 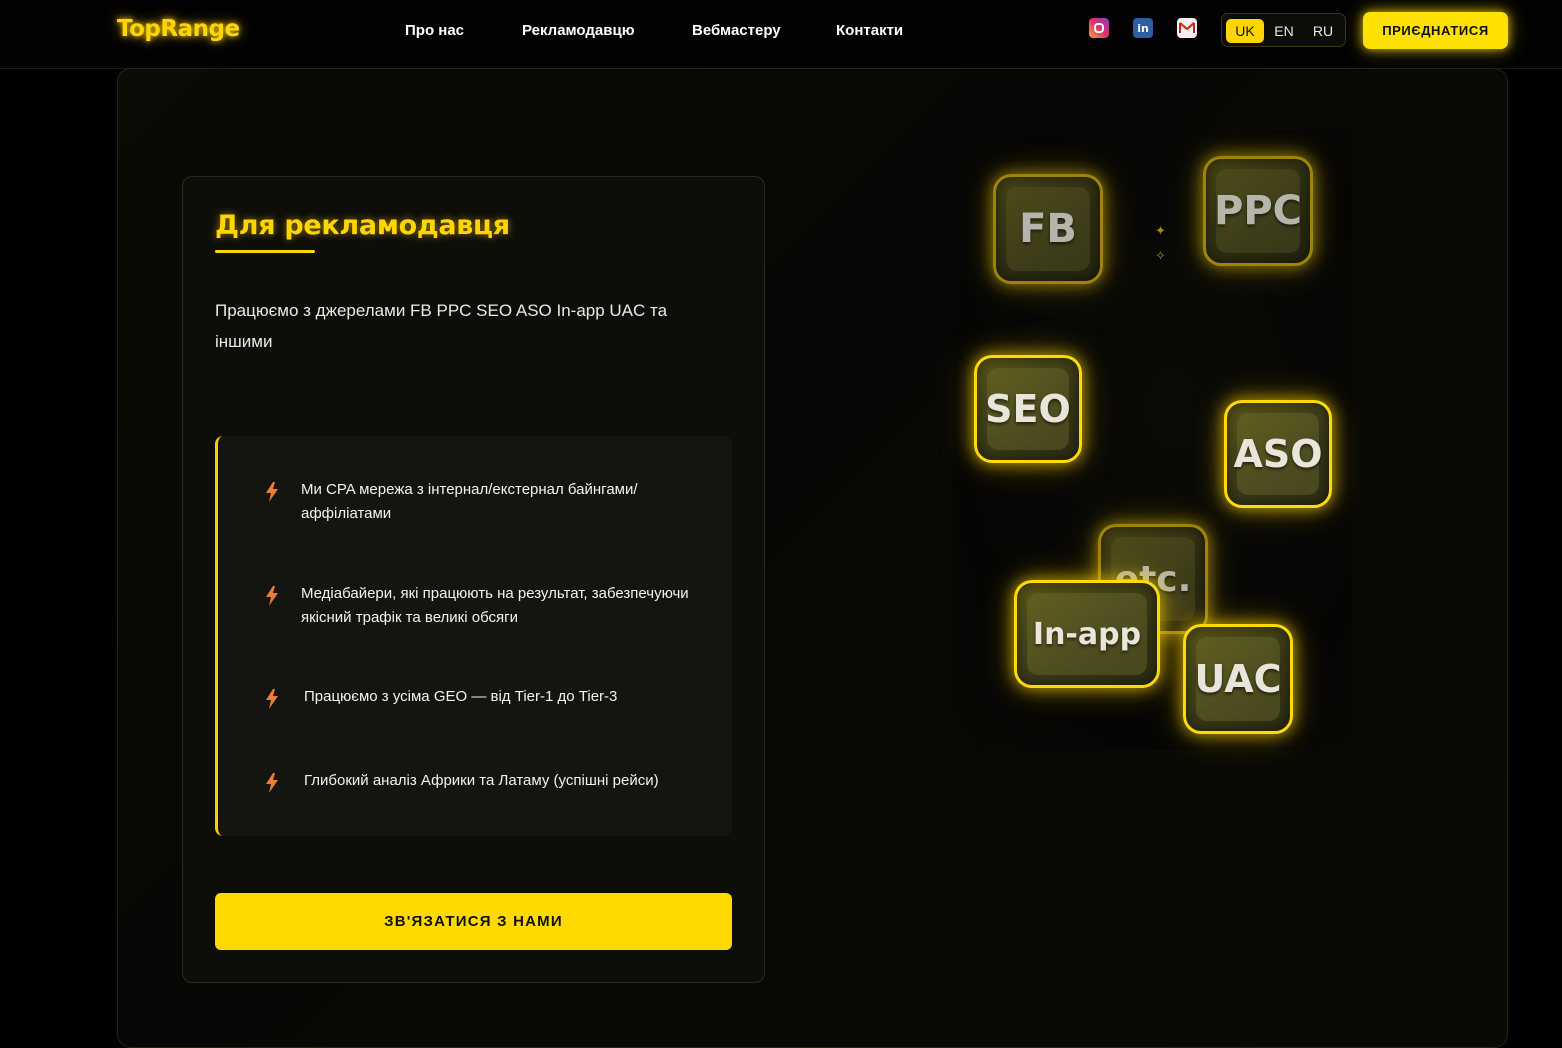 I want to click on lang-option-uk: UK, so click(x=1245, y=31).